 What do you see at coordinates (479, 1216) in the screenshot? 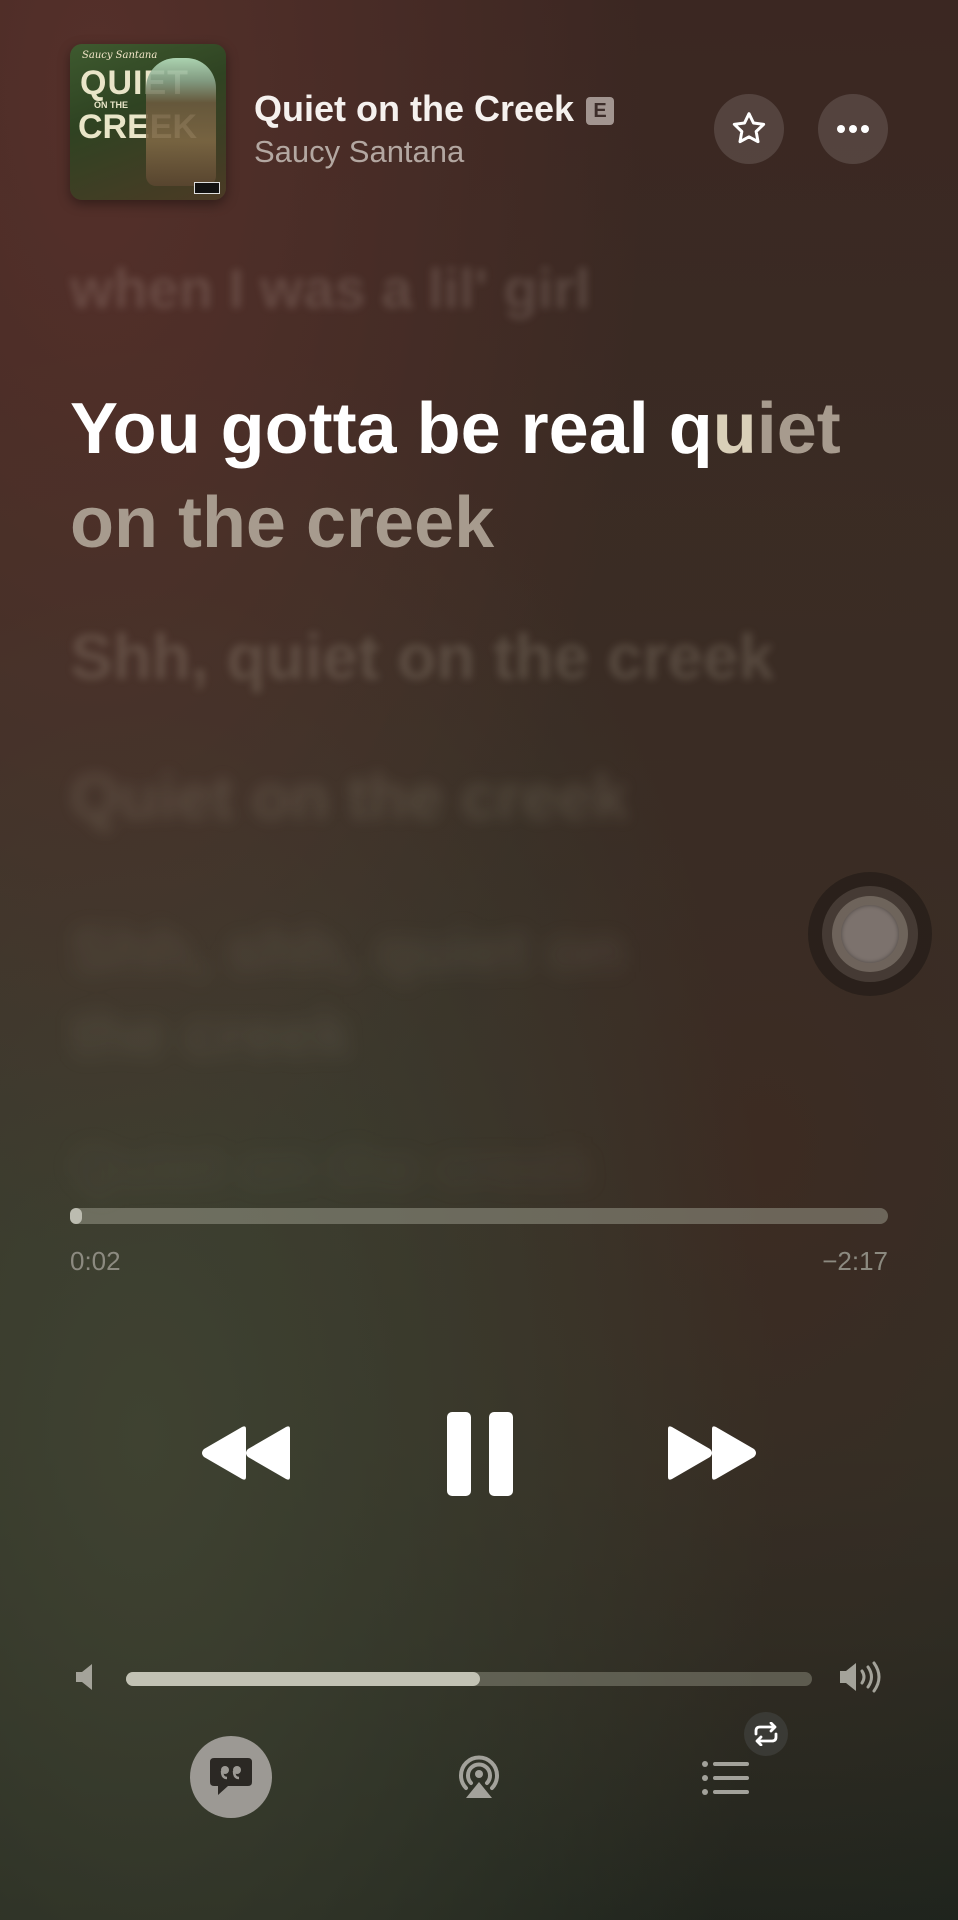
I see `playback-scrubber` at bounding box center [479, 1216].